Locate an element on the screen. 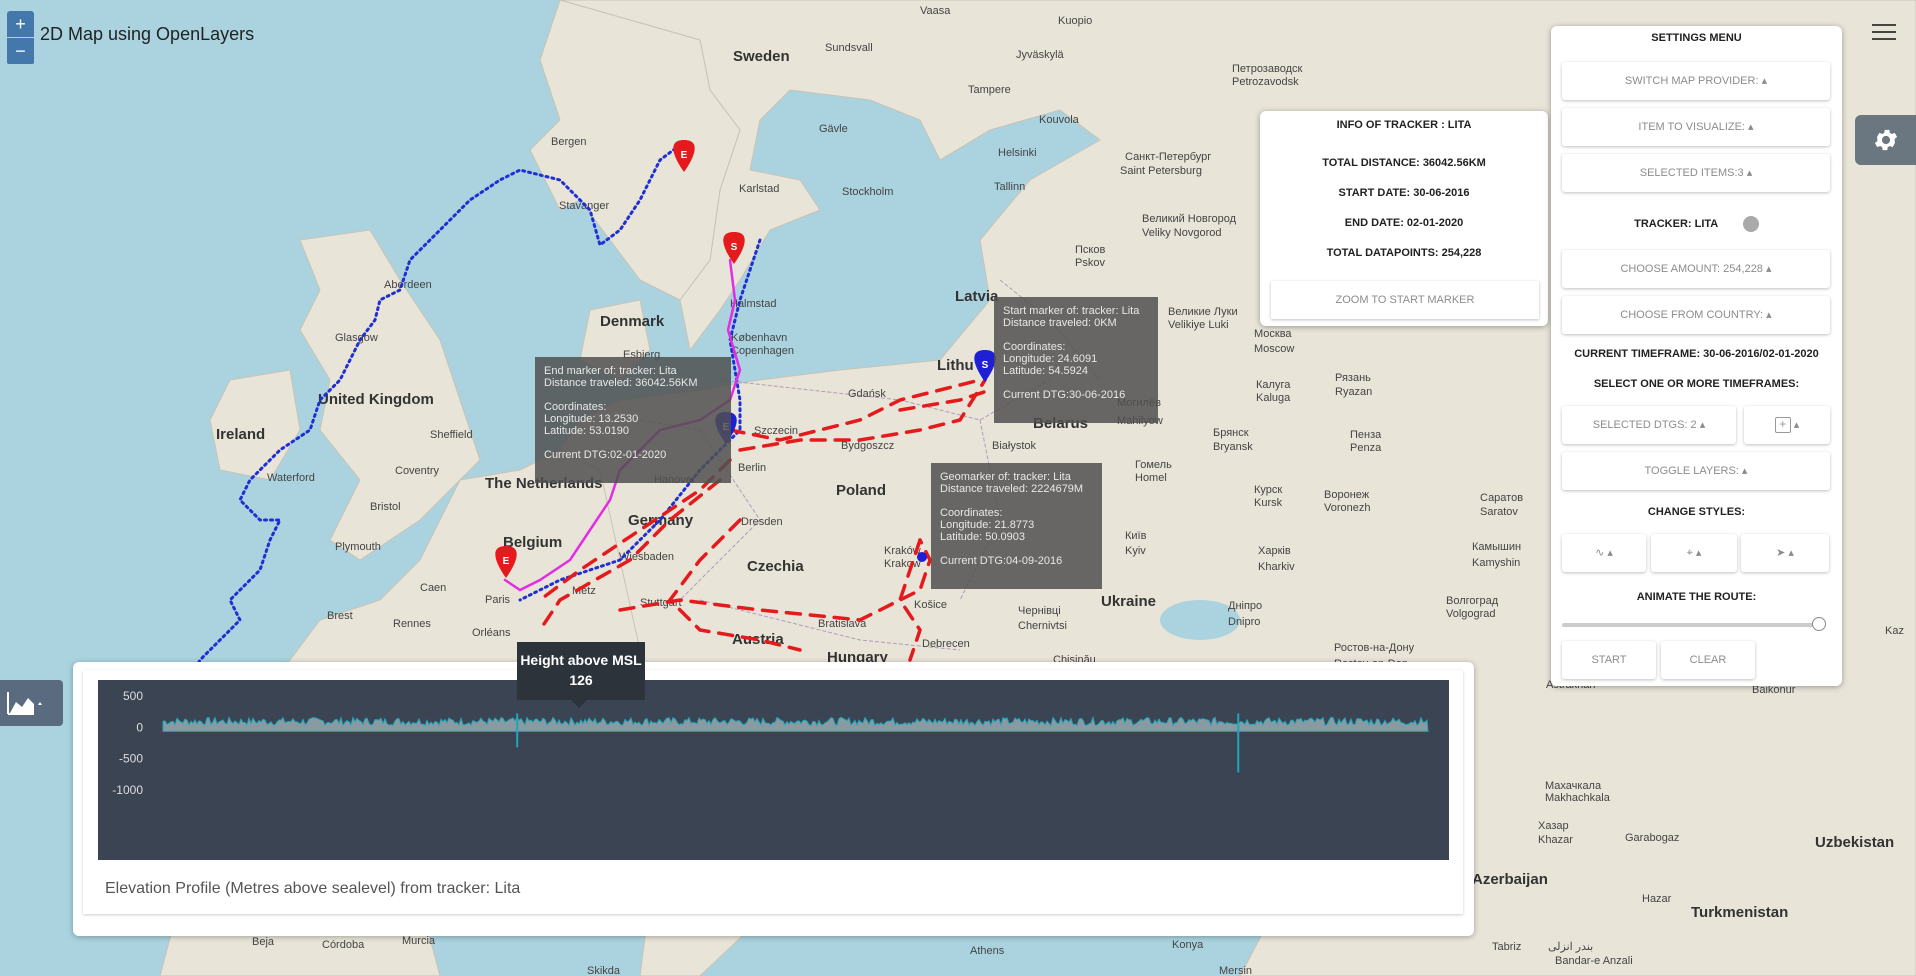 This screenshot has height=976, width=1916. elevation-tooltip-title: Height above MSL is located at coordinates (581, 660).